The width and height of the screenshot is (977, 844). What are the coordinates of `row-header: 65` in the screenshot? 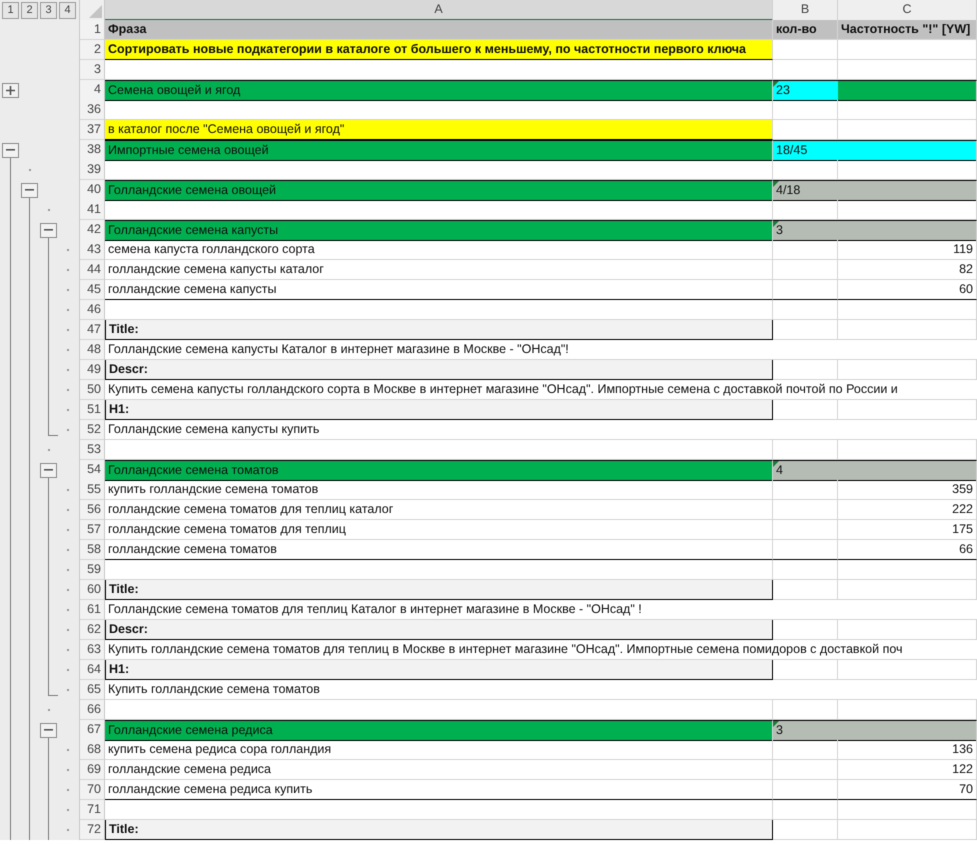 It's located at (92, 690).